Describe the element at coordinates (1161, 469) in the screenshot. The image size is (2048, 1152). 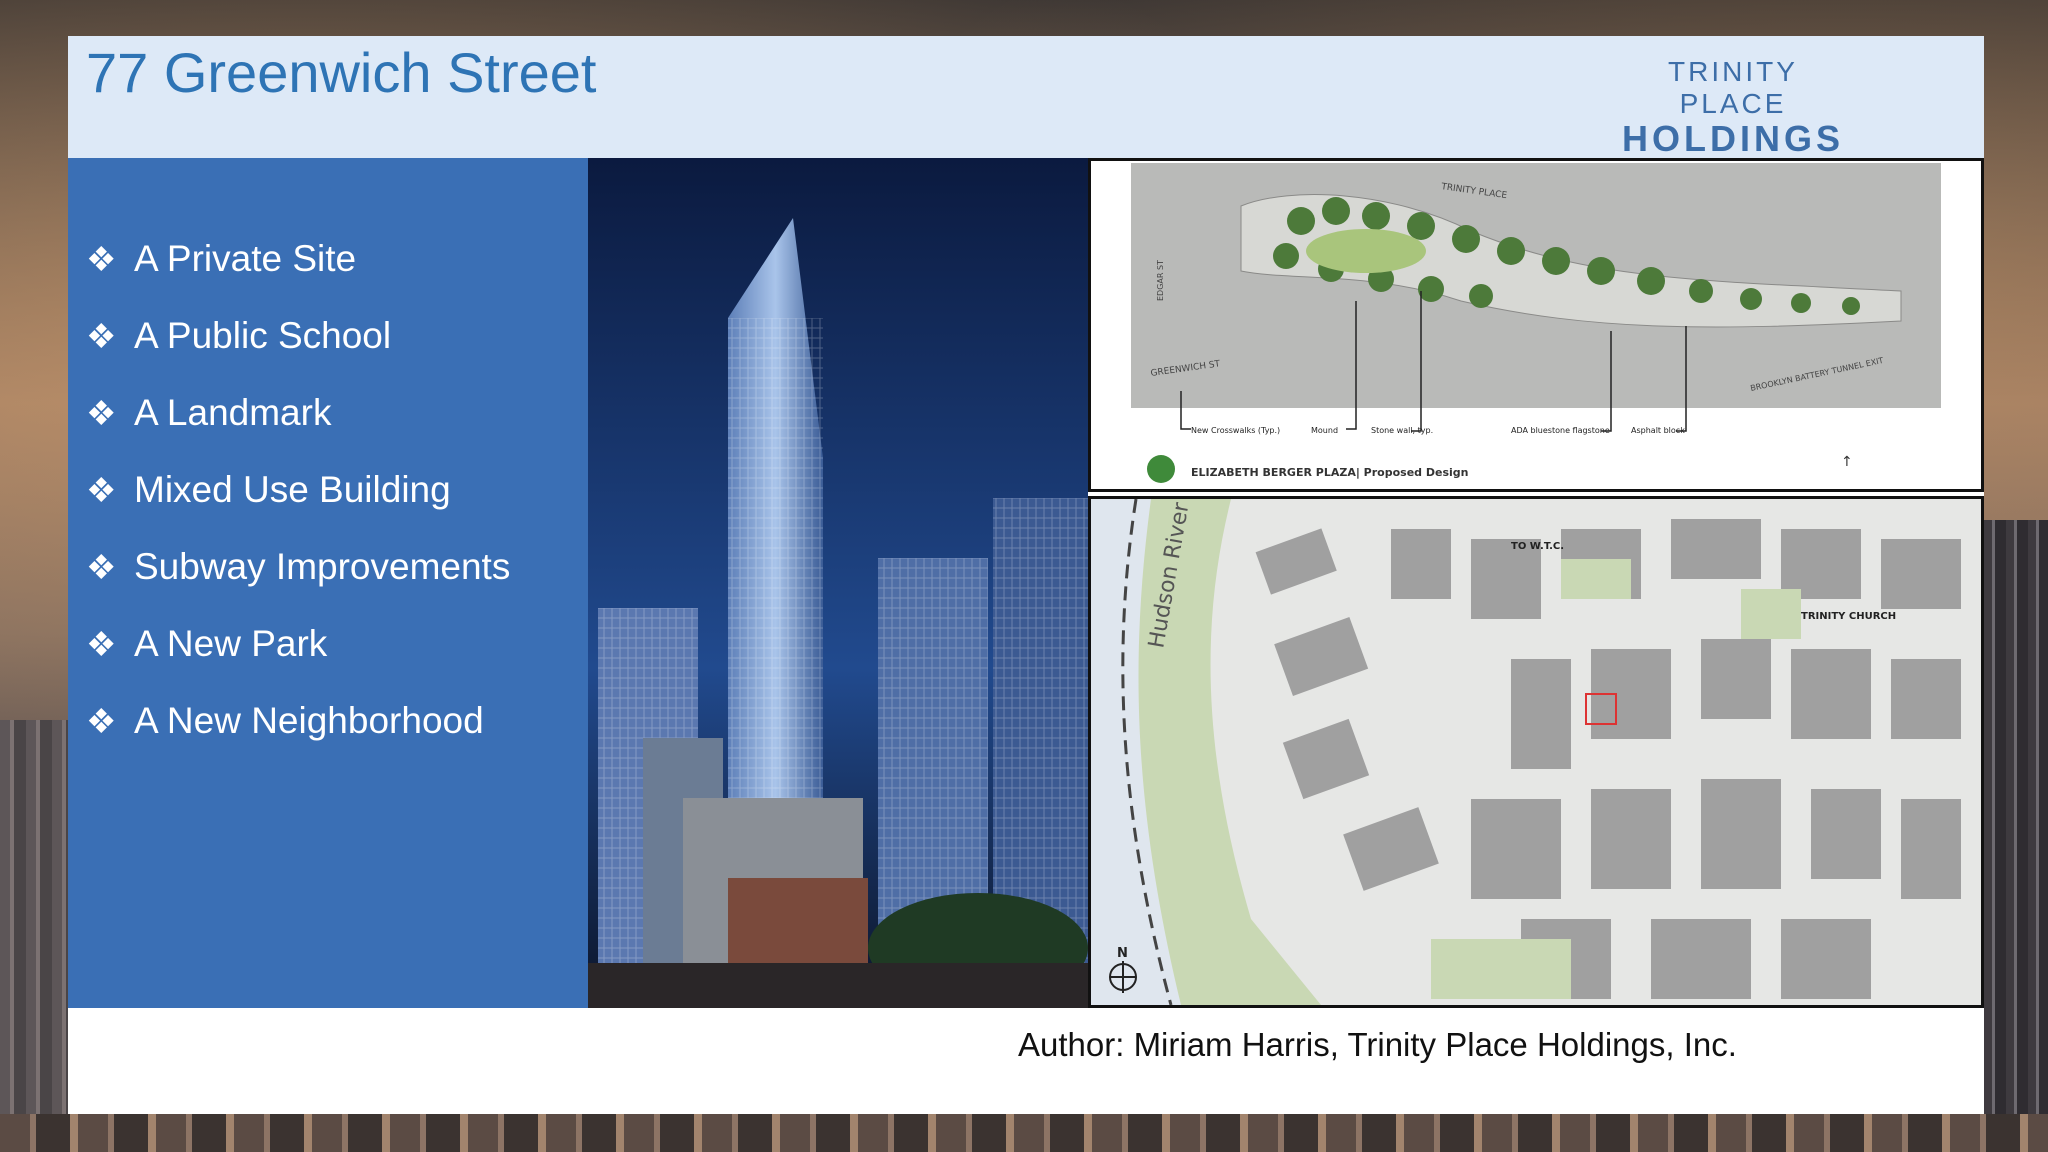
I see `nyc-parks-leaf-icon` at that location.